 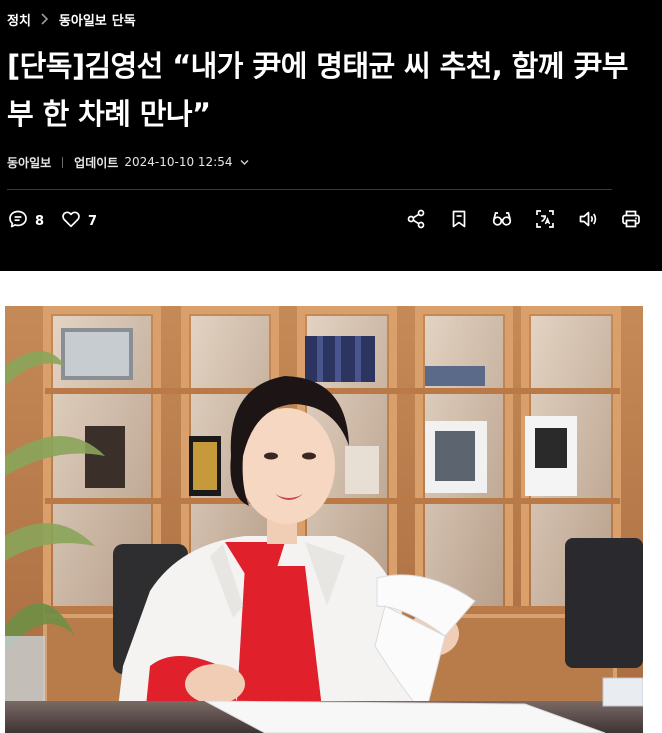 I want to click on breadcrumb-source-link: 동아일보, so click(x=83, y=19).